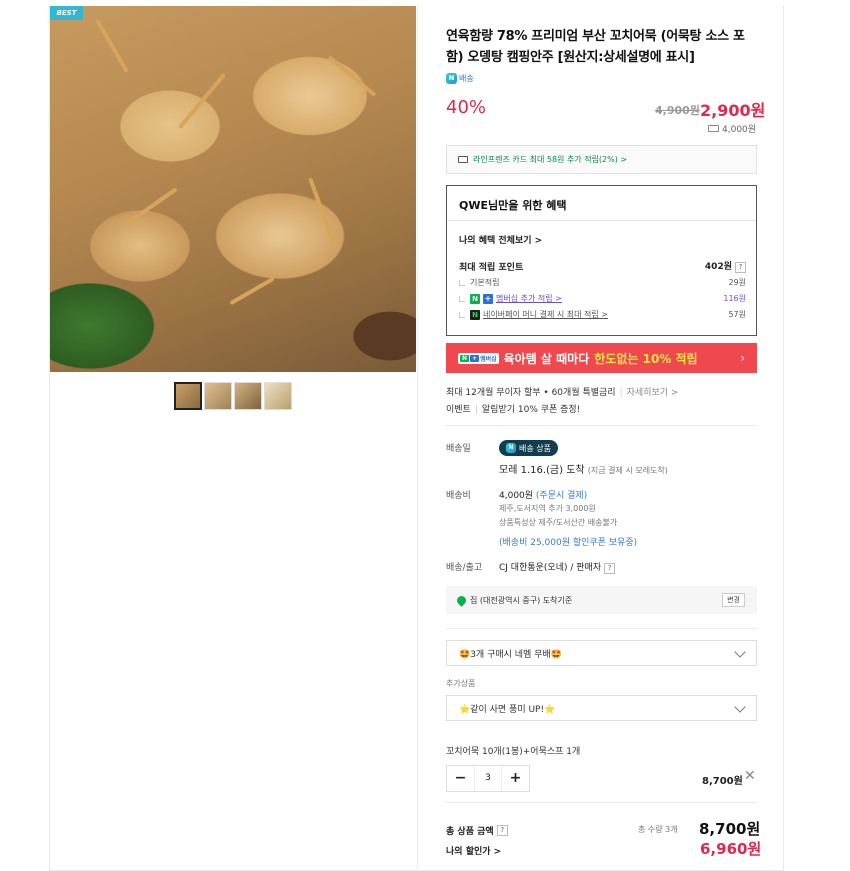 This screenshot has width=850, height=871. I want to click on location-pin-icon, so click(461, 600).